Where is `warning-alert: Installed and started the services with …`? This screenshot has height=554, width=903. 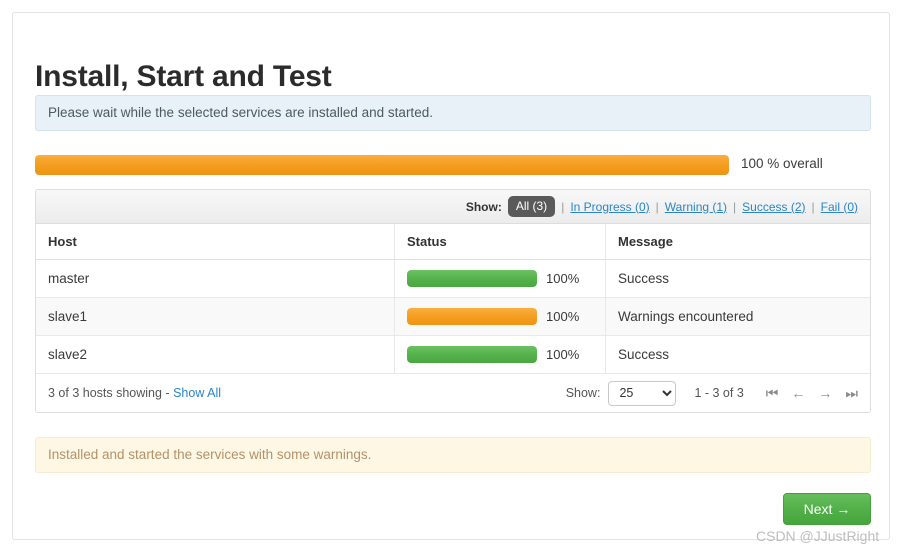 warning-alert: Installed and started the services with … is located at coordinates (453, 455).